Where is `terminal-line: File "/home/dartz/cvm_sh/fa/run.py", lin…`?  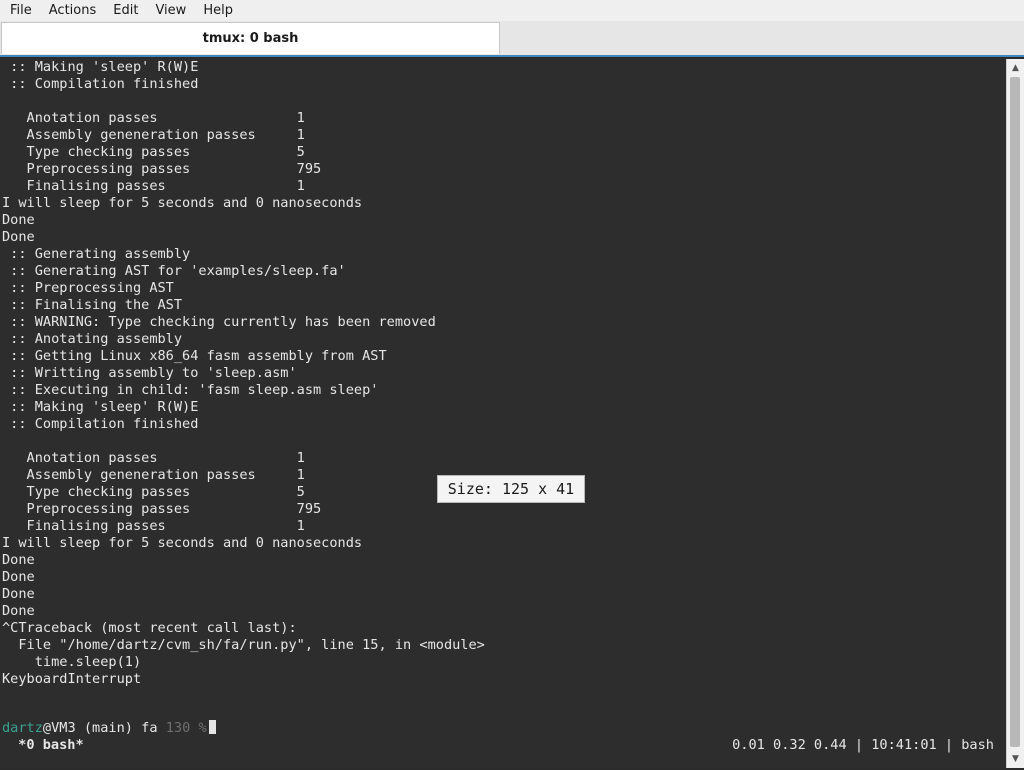
terminal-line: File "/home/dartz/cvm_sh/fa/run.py", lin… is located at coordinates (243, 645).